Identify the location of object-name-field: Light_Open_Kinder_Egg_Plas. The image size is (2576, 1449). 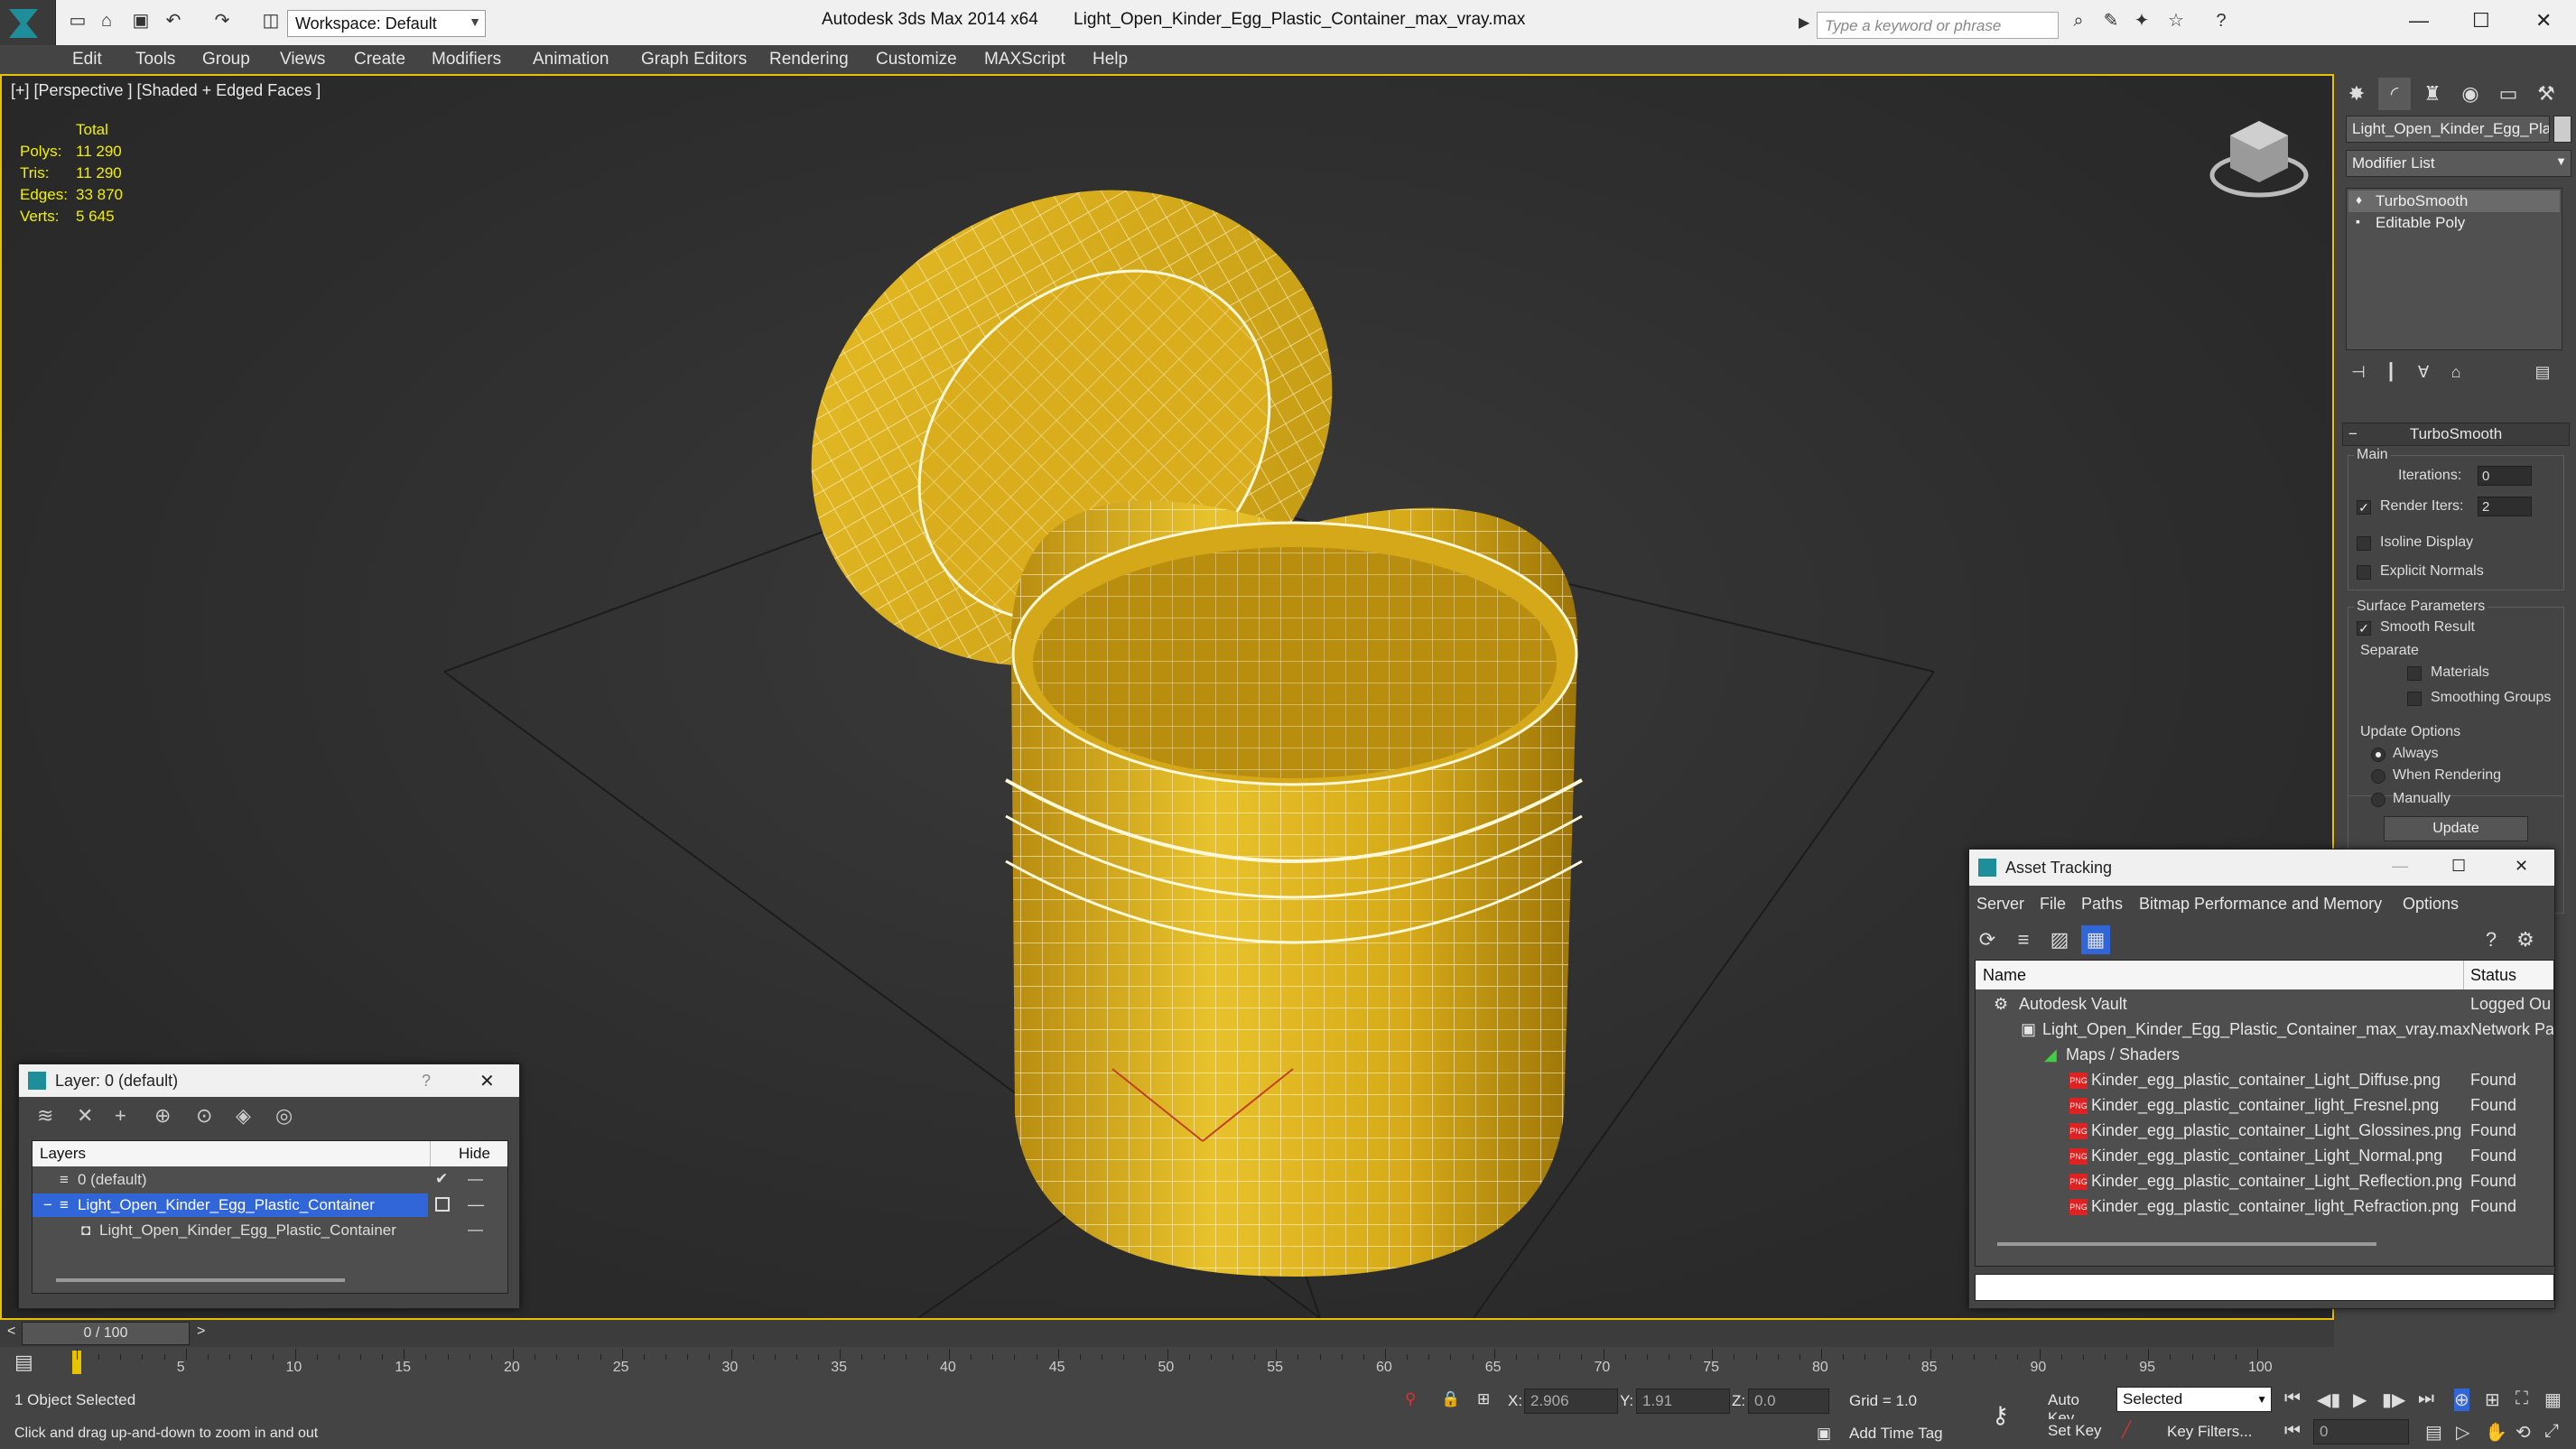
(2448, 129).